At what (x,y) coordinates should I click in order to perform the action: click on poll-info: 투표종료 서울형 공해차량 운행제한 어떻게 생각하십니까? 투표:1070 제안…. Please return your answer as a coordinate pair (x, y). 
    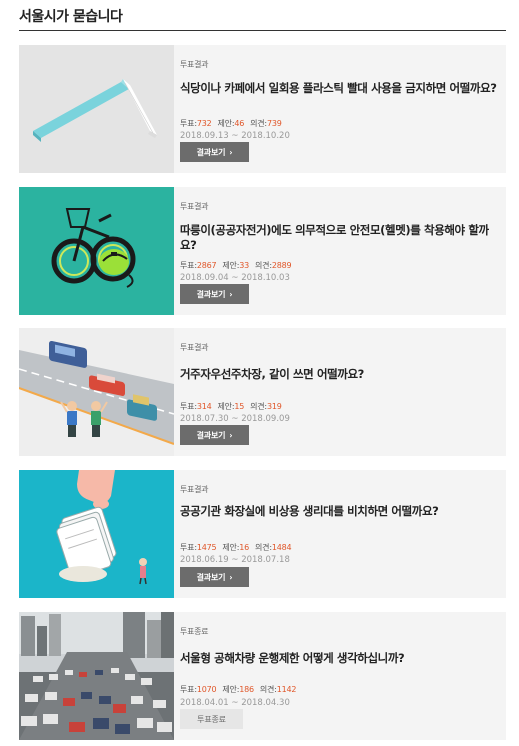
    Looking at the image, I should click on (339, 676).